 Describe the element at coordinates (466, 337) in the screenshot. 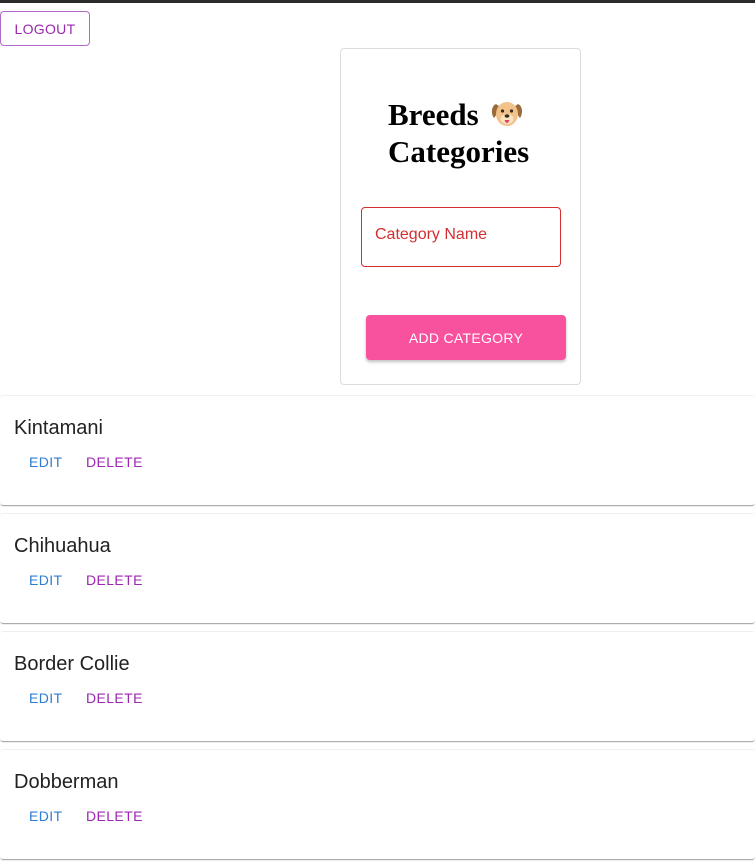

I see `add-category-button: ADD CATEGORY` at that location.